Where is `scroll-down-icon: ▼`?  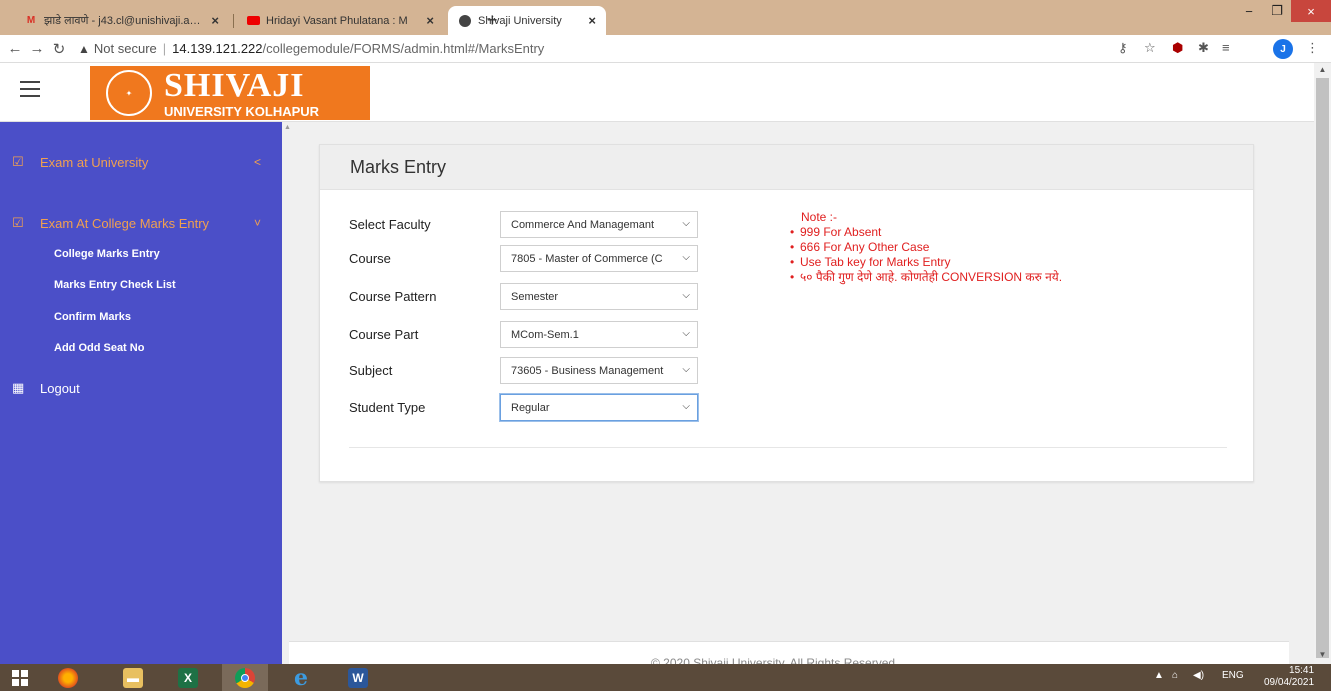 scroll-down-icon: ▼ is located at coordinates (1322, 656).